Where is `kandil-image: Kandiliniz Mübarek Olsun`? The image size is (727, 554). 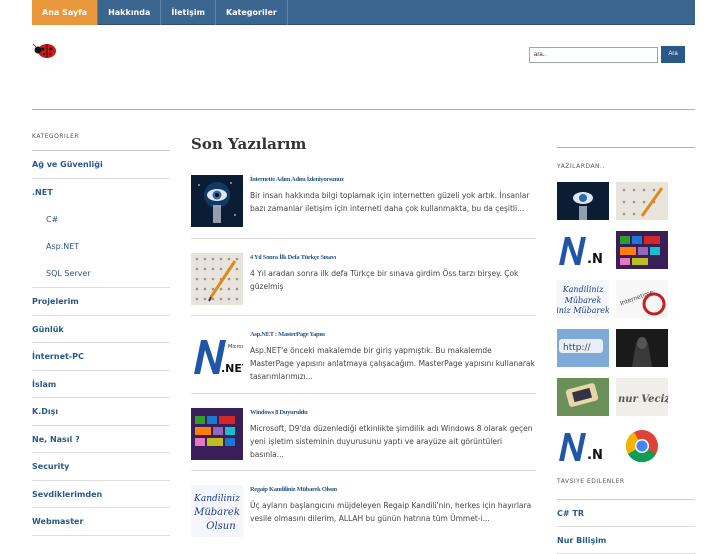 kandil-image: Kandiliniz Mübarek Olsun is located at coordinates (217, 511).